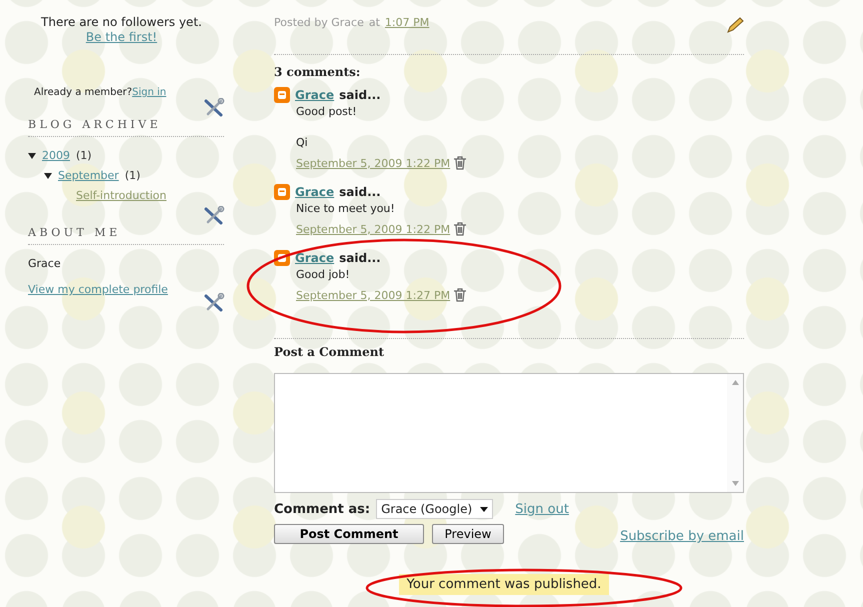 The height and width of the screenshot is (607, 863). What do you see at coordinates (327, 111) in the screenshot?
I see `comment-text: Good post!` at bounding box center [327, 111].